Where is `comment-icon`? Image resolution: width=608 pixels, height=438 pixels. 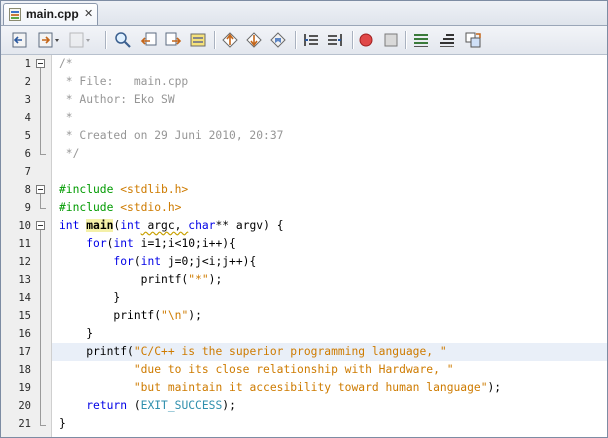 comment-icon is located at coordinates (421, 40).